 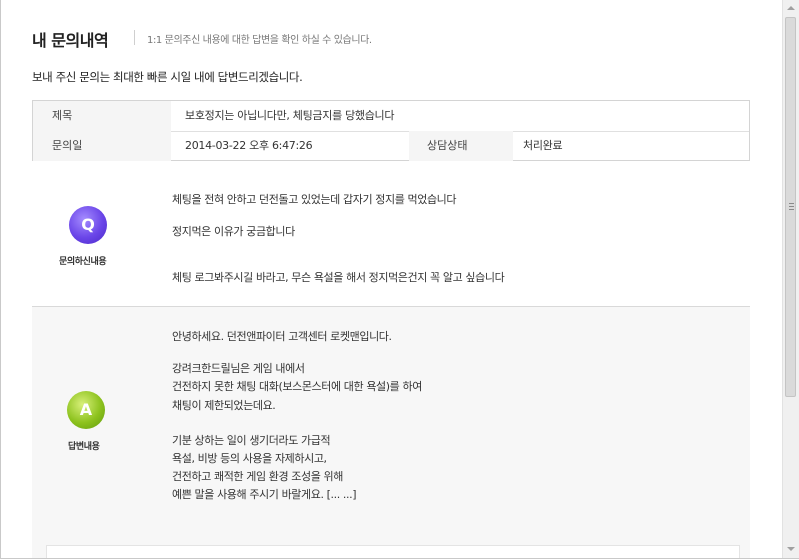 What do you see at coordinates (791, 549) in the screenshot?
I see `scroll-down-arrow-icon` at bounding box center [791, 549].